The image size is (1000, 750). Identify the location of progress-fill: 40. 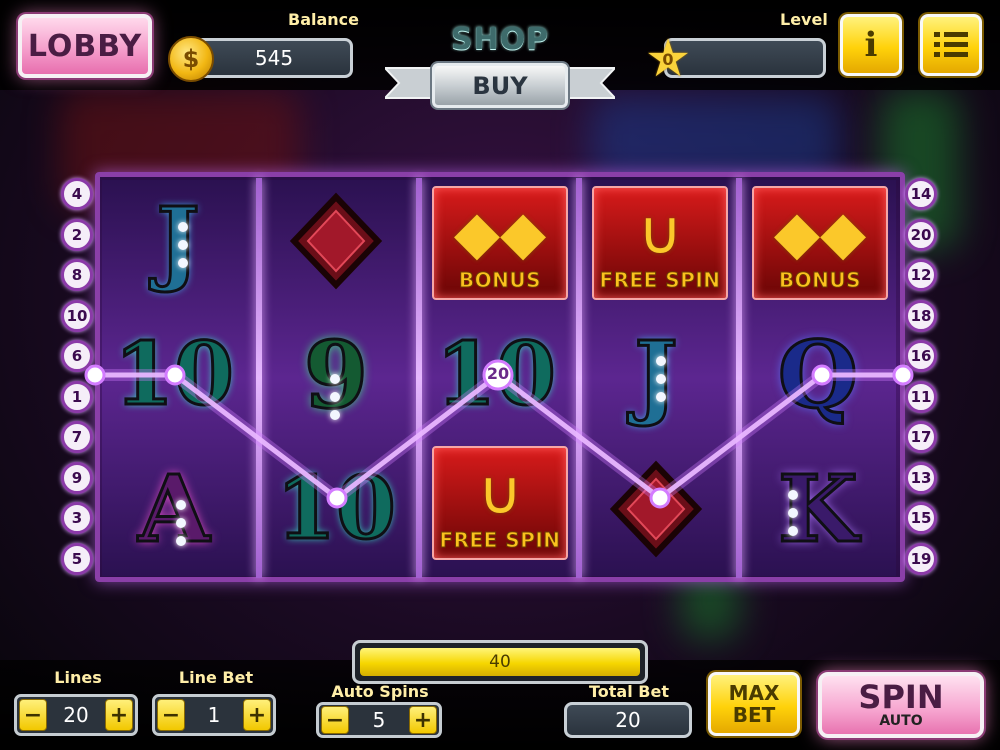
(500, 662).